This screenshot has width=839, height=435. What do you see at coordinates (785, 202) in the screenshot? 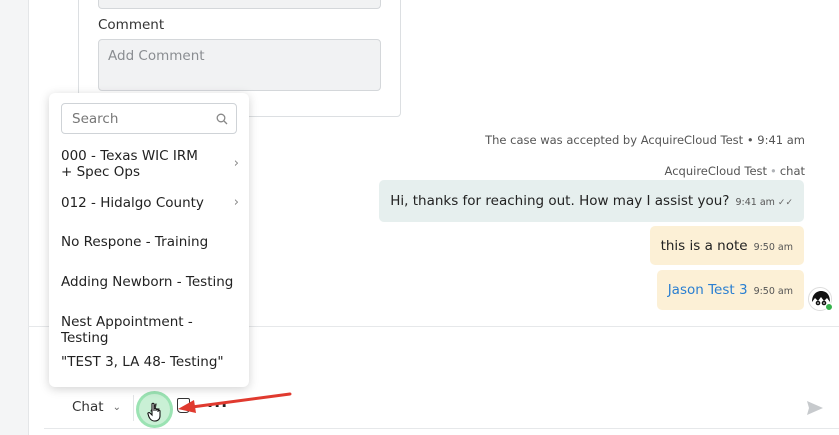
I see `double-check-icon: ✓✓` at bounding box center [785, 202].